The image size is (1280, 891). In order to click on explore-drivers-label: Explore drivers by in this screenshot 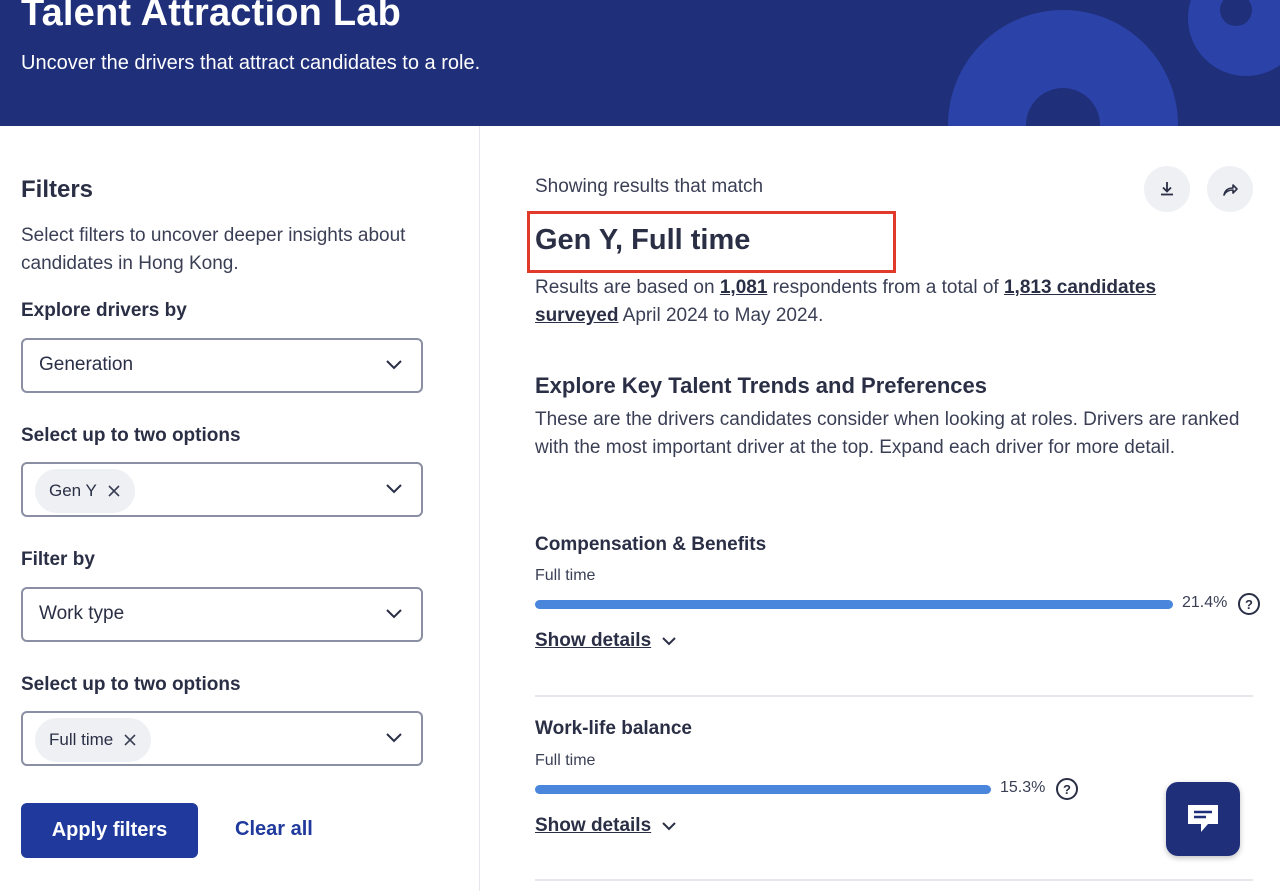, I will do `click(104, 310)`.